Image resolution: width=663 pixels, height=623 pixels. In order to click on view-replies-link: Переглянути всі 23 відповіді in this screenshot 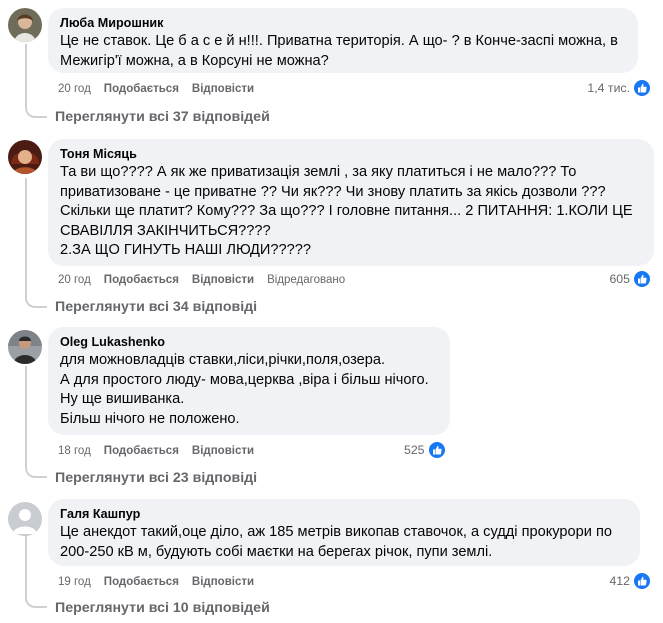, I will do `click(156, 478)`.